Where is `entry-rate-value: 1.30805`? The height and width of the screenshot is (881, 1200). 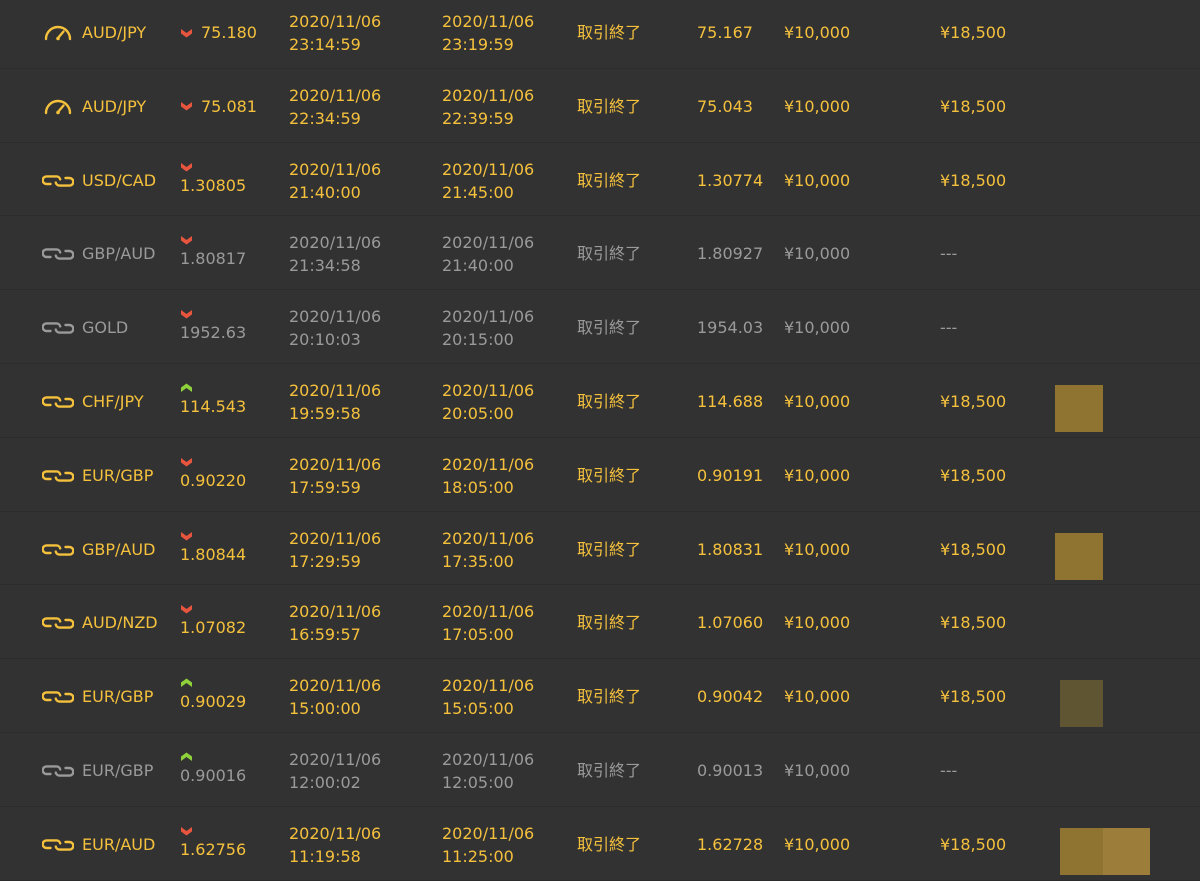
entry-rate-value: 1.30805 is located at coordinates (213, 185).